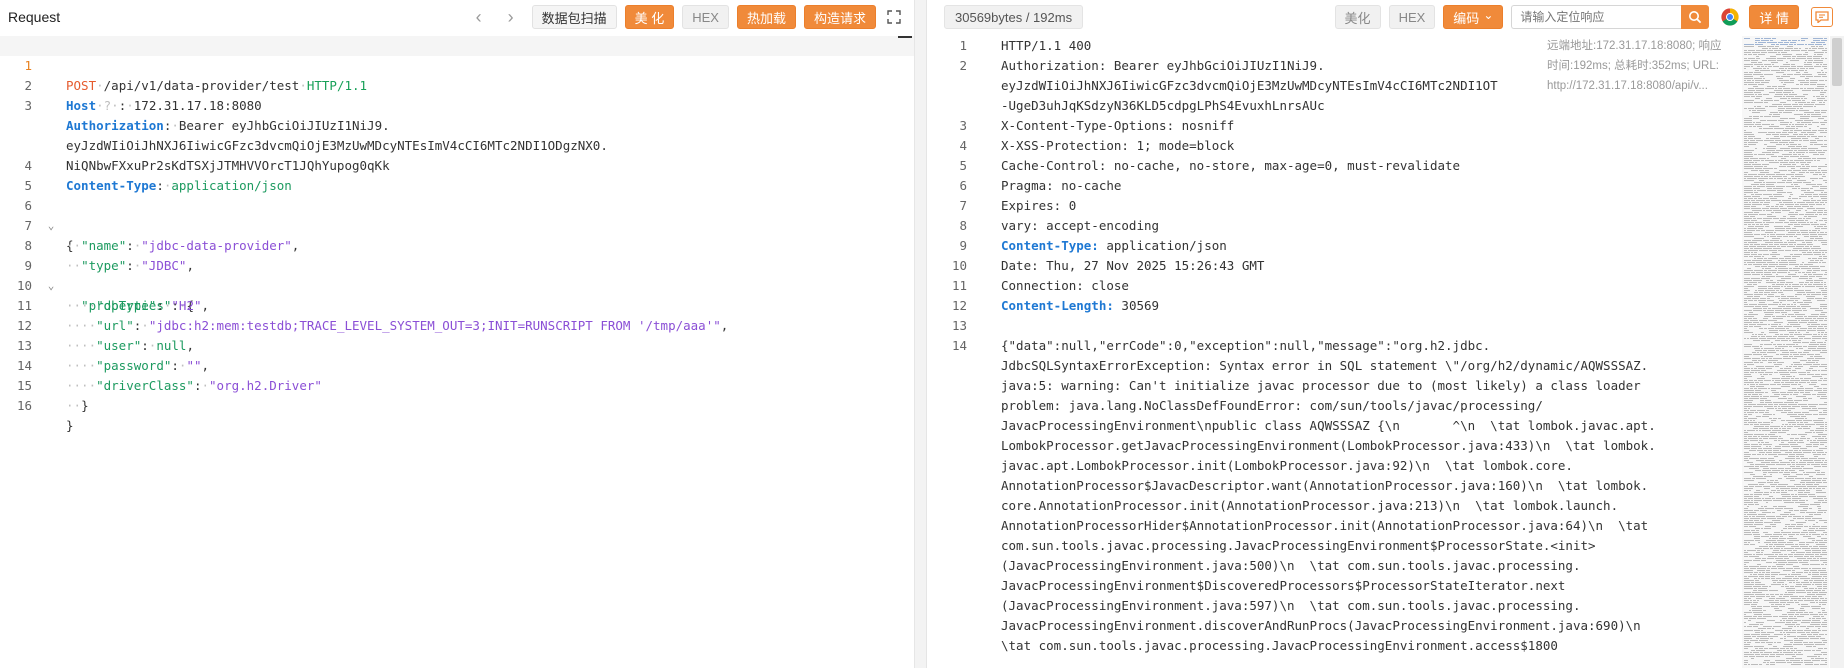 The image size is (1847, 668). What do you see at coordinates (839, 17) in the screenshot?
I see `build-request-button: 构造请求` at bounding box center [839, 17].